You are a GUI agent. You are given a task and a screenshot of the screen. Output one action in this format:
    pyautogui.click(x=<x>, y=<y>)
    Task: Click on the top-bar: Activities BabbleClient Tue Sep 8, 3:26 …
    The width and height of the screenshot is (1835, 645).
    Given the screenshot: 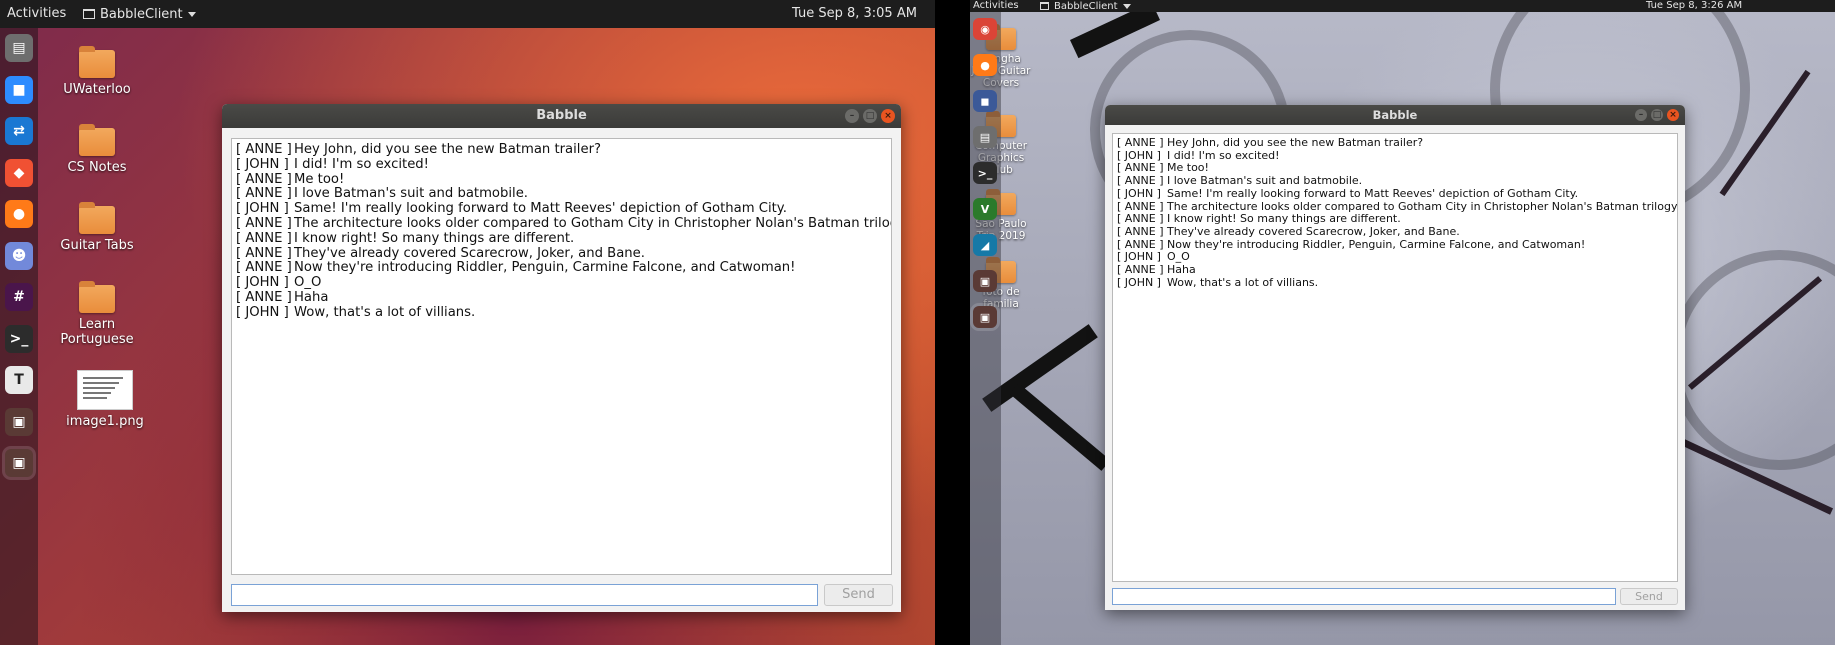 What is the action you would take?
    pyautogui.click(x=1402, y=6)
    